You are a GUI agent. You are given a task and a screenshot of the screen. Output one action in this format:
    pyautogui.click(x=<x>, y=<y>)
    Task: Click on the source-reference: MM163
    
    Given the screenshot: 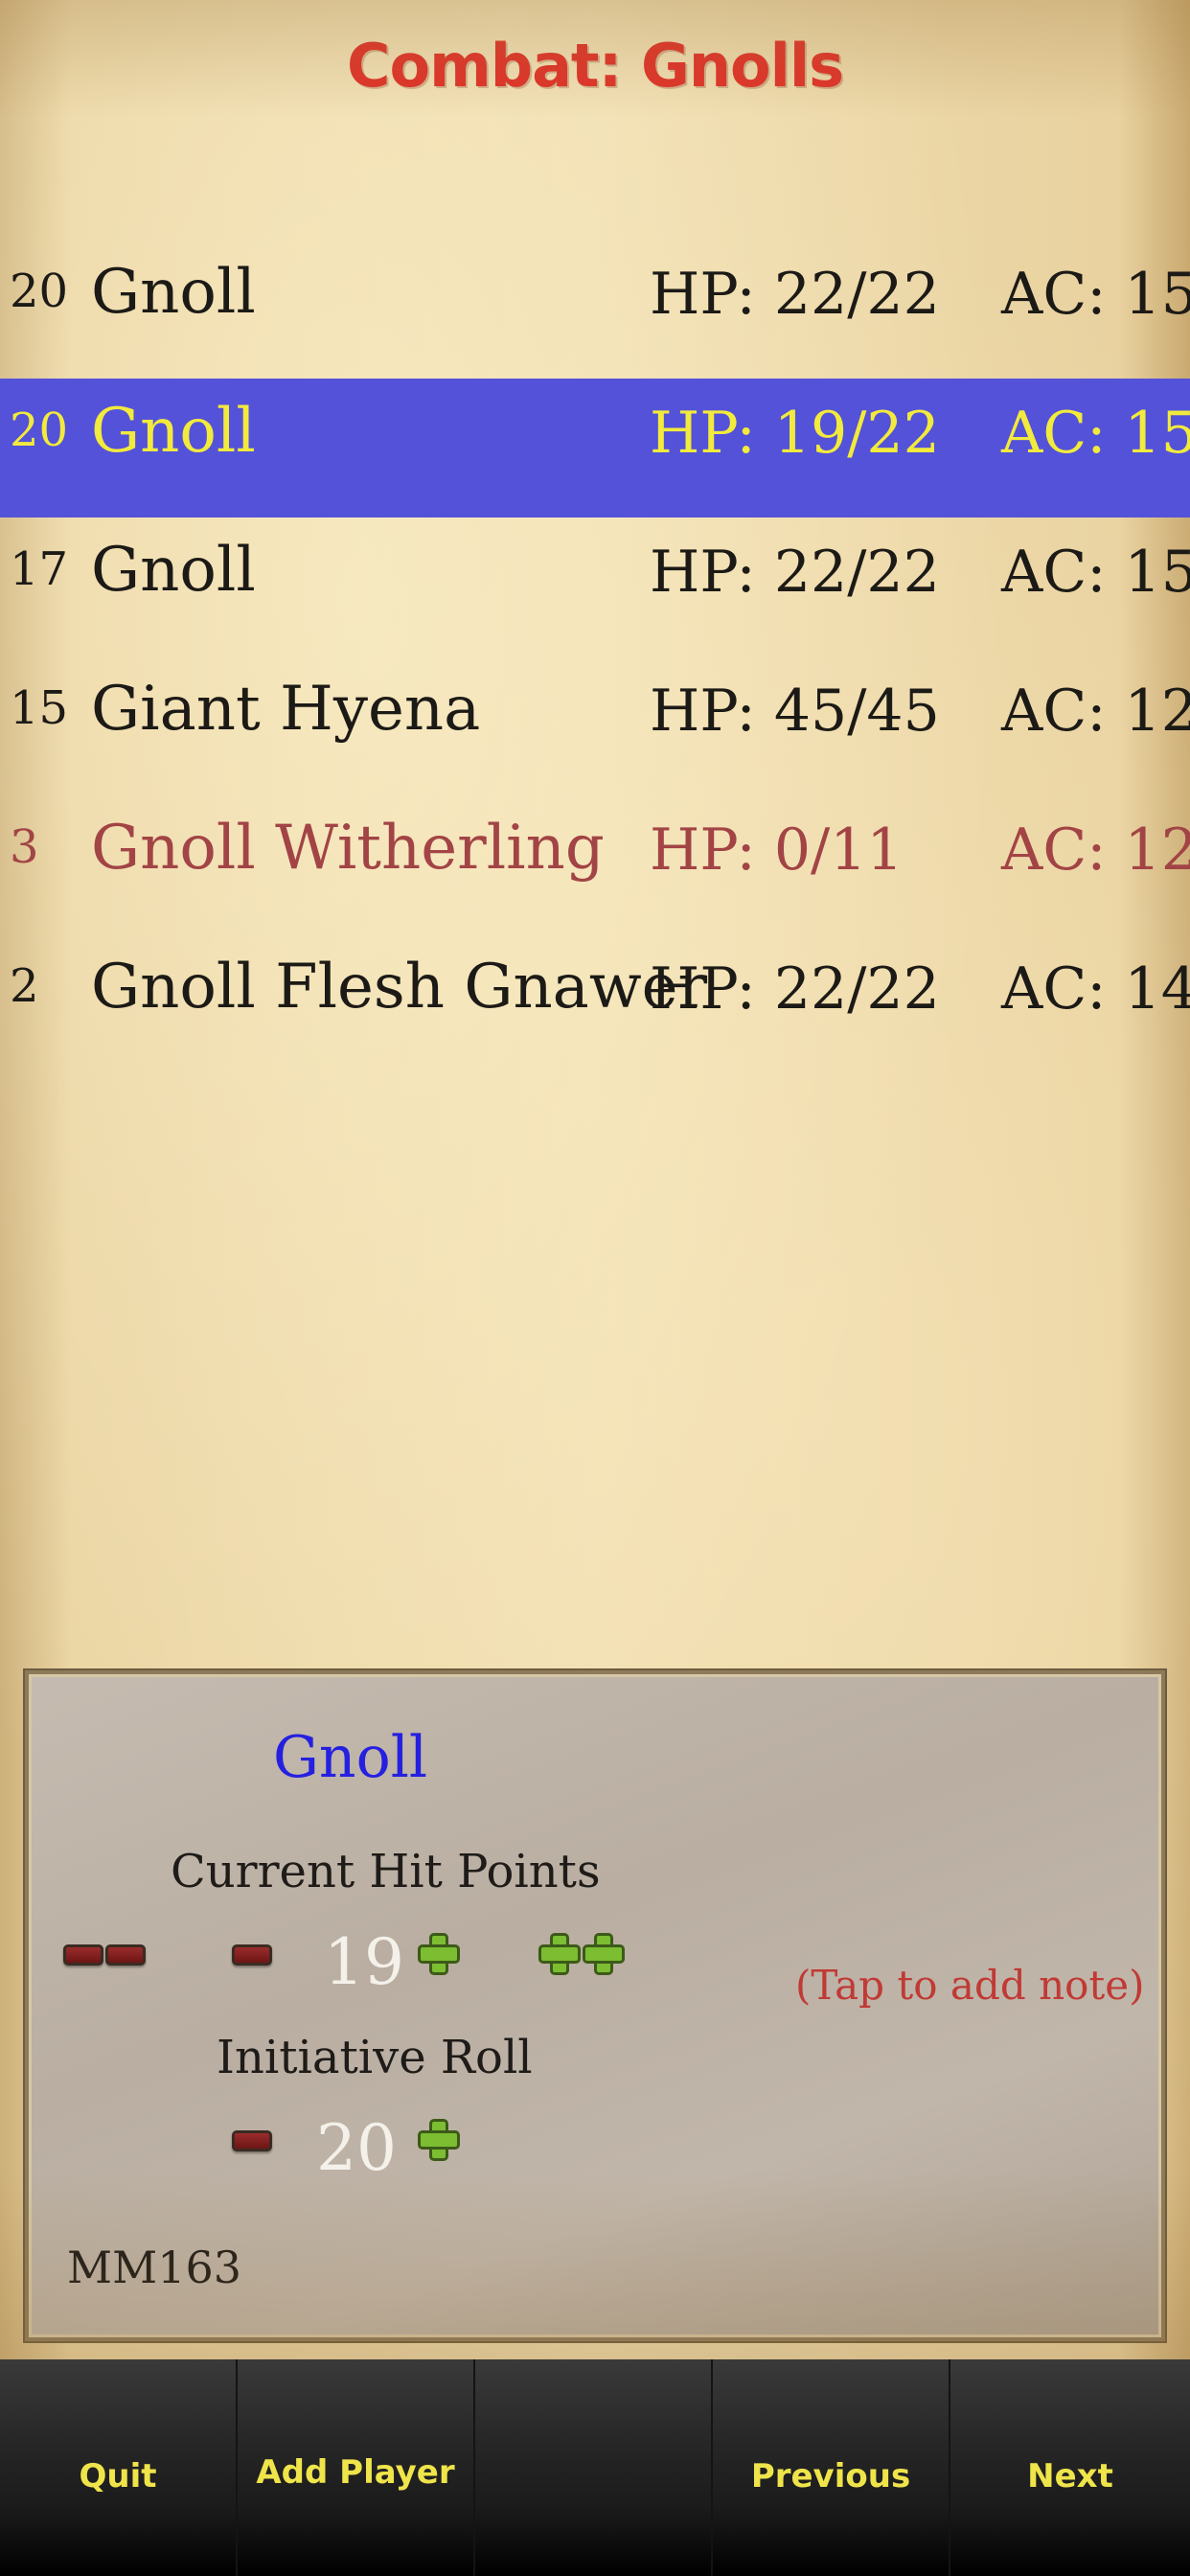 What is the action you would take?
    pyautogui.click(x=155, y=2267)
    